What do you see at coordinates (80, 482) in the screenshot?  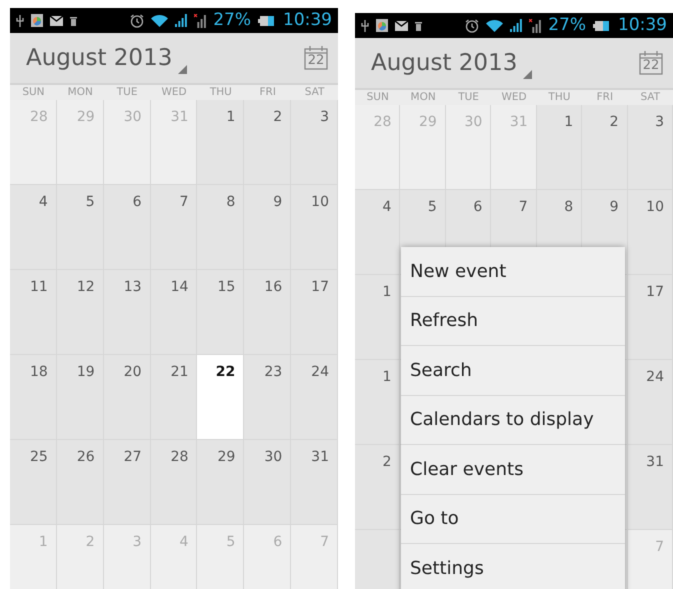 I see `day-cell: 26` at bounding box center [80, 482].